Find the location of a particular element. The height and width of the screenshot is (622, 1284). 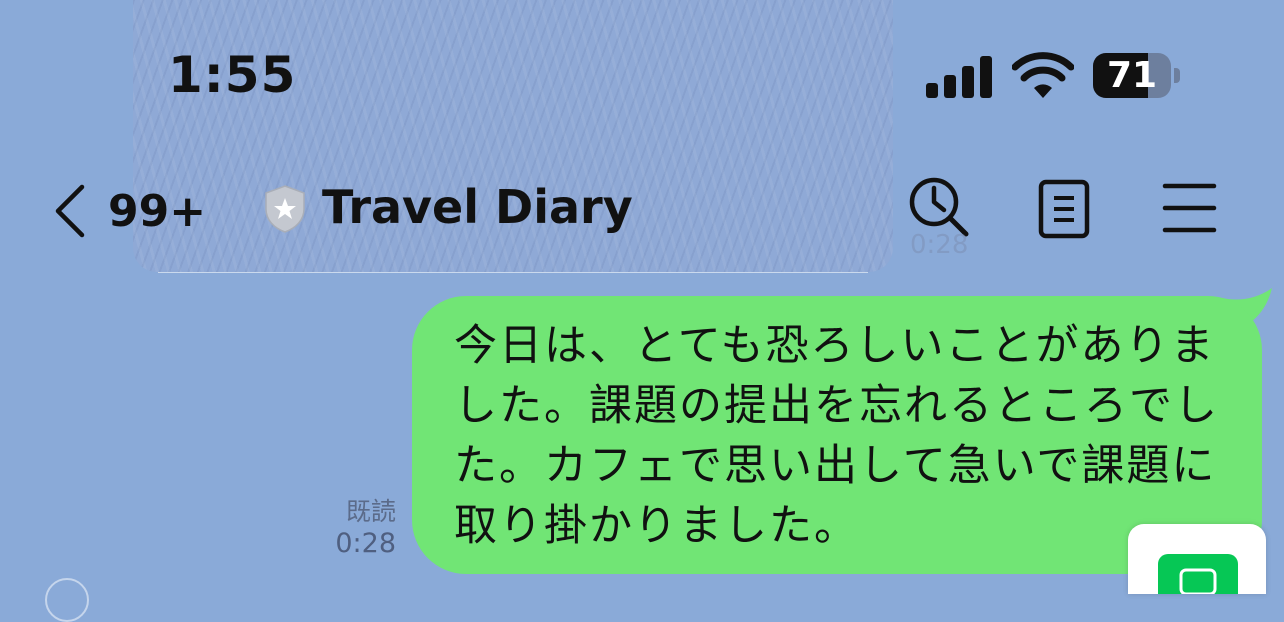

battery-indicator: 71 is located at coordinates (1136, 75).